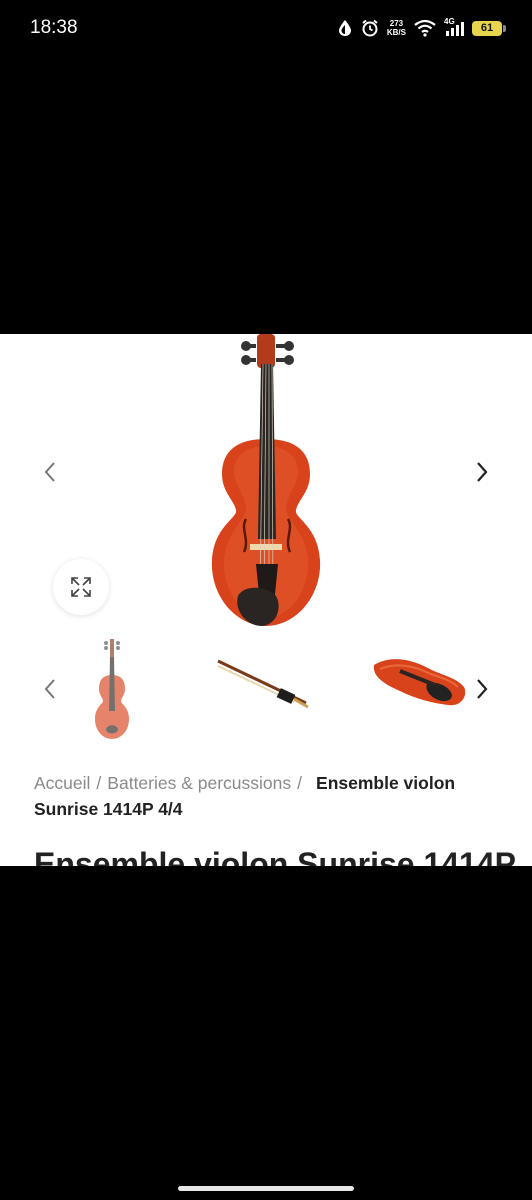 This screenshot has height=1200, width=532. What do you see at coordinates (370, 28) in the screenshot?
I see `alarm-icon` at bounding box center [370, 28].